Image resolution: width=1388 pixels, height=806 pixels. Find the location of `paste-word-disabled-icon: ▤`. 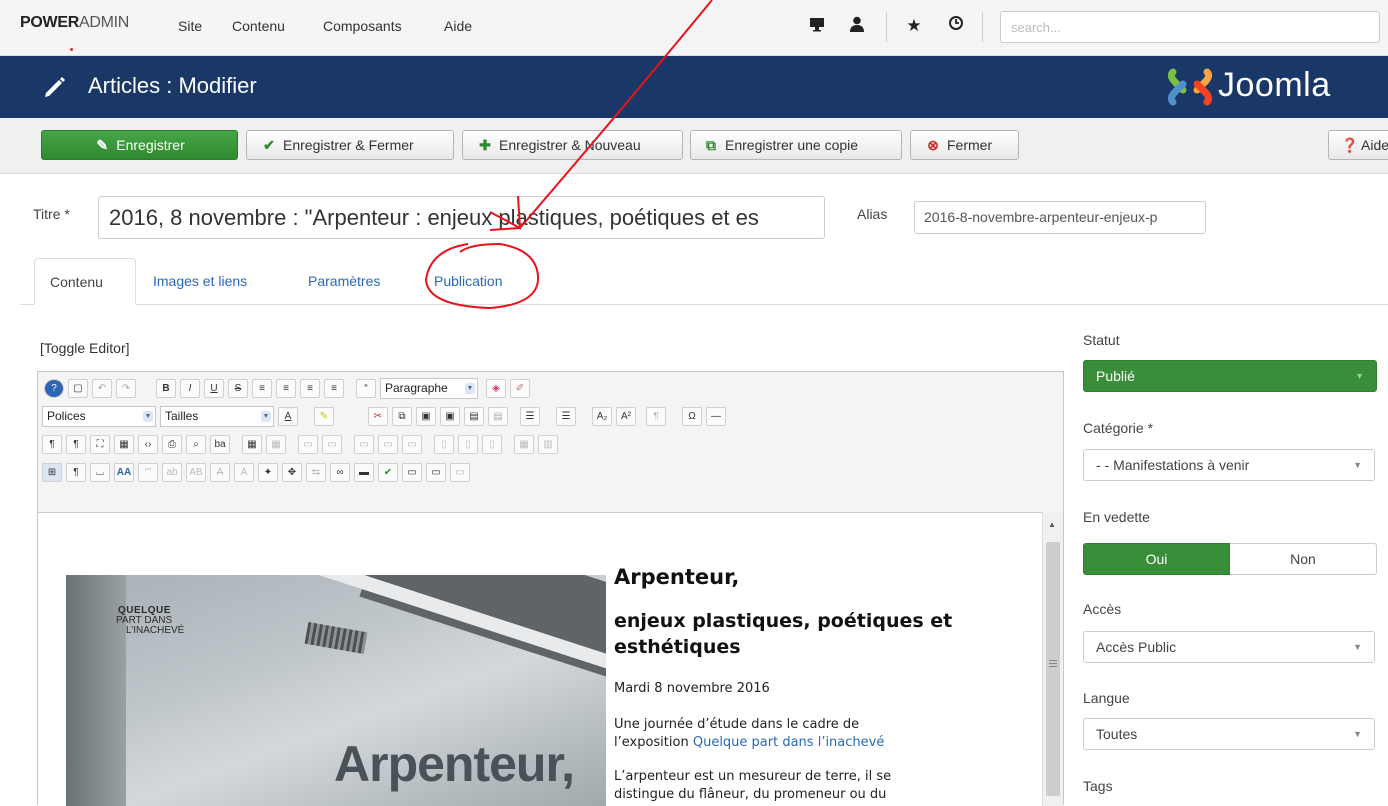

paste-word-disabled-icon: ▤ is located at coordinates (498, 416).